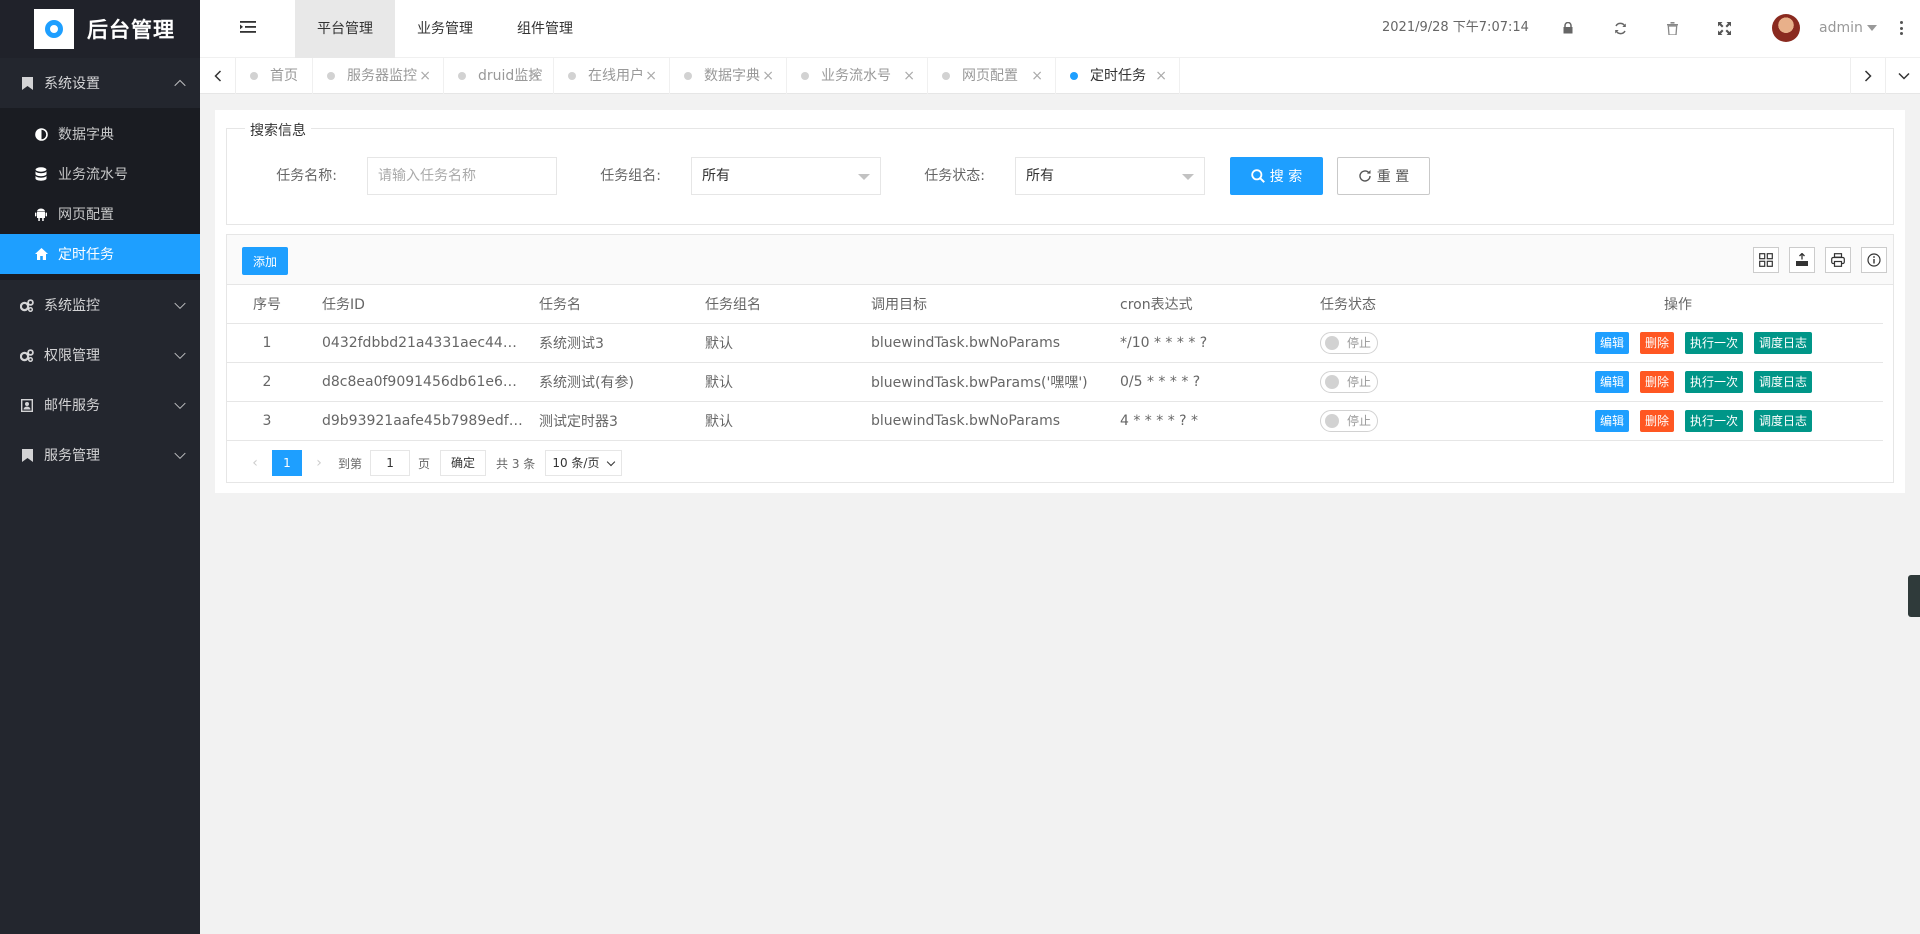 Image resolution: width=1920 pixels, height=934 pixels. What do you see at coordinates (1802, 260) in the screenshot?
I see `export-icon` at bounding box center [1802, 260].